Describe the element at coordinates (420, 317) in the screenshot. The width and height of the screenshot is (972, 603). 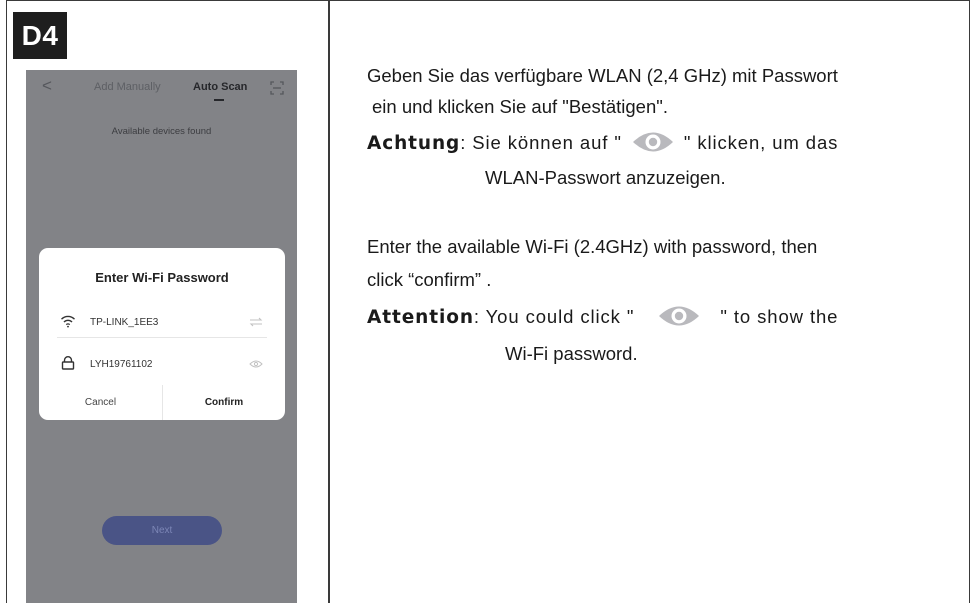
I see `english-attention-label: Attention` at that location.